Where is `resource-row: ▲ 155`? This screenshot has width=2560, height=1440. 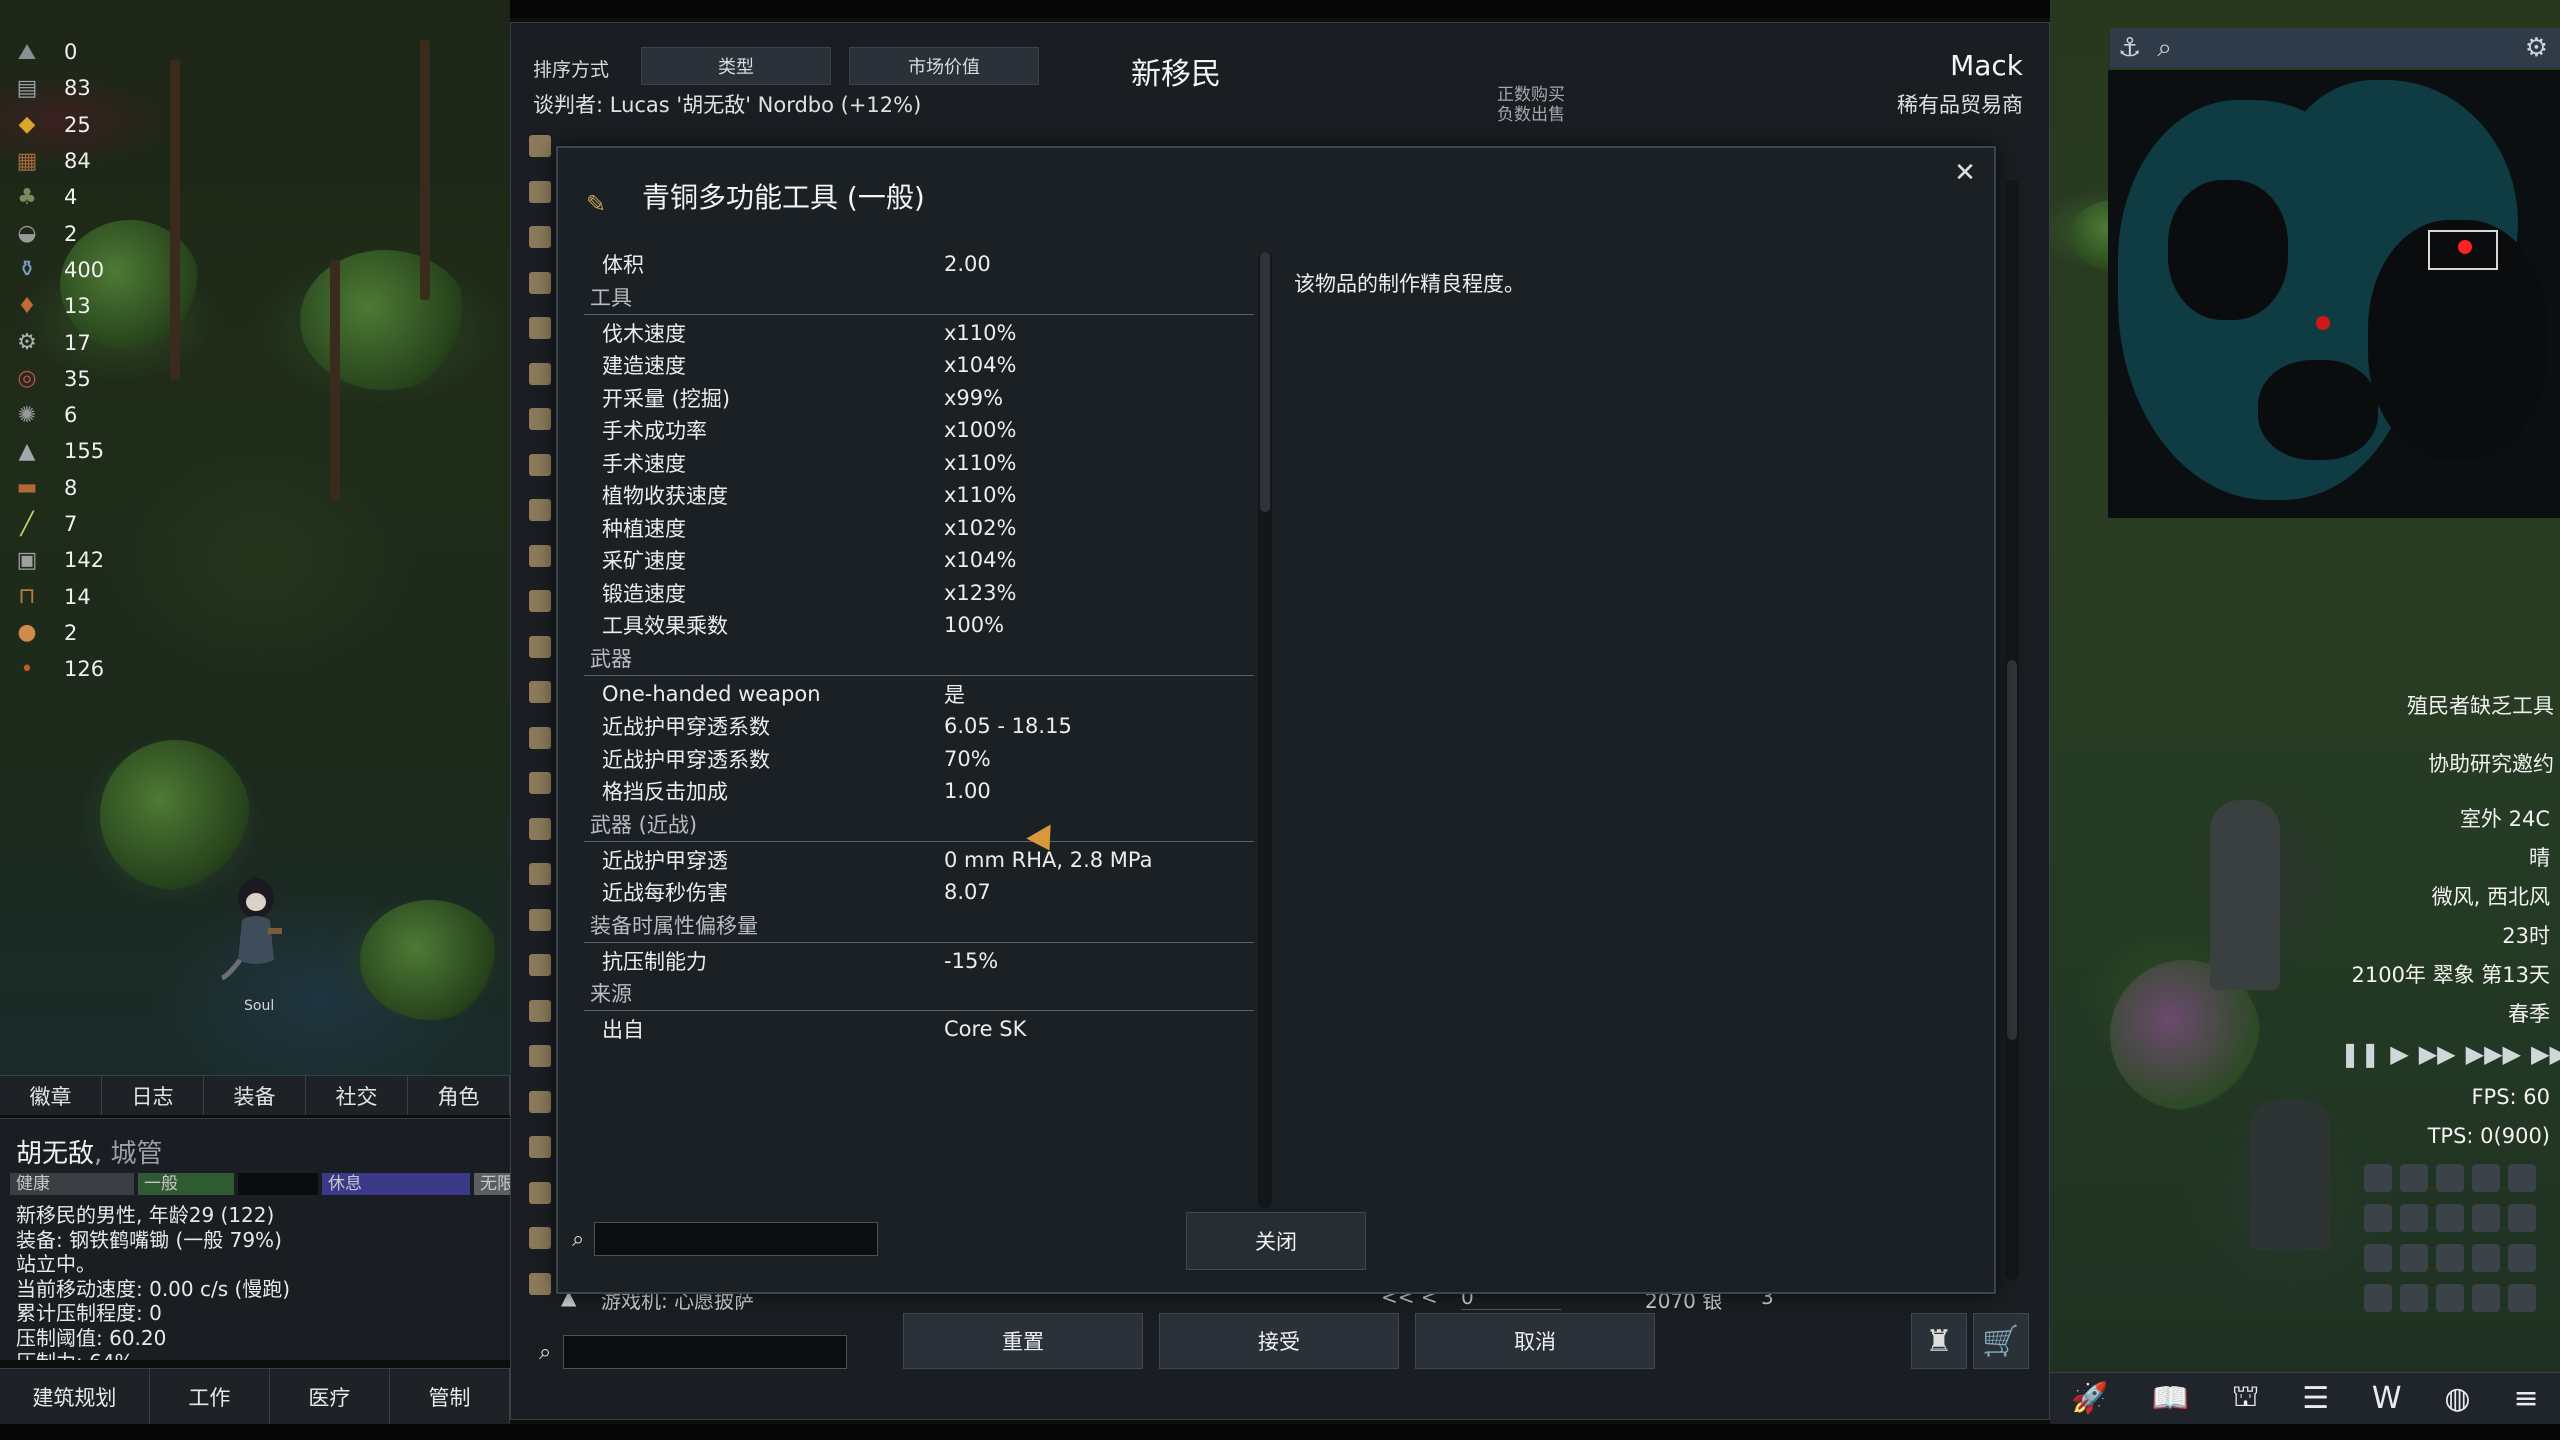 resource-row: ▲ 155 is located at coordinates (70, 451).